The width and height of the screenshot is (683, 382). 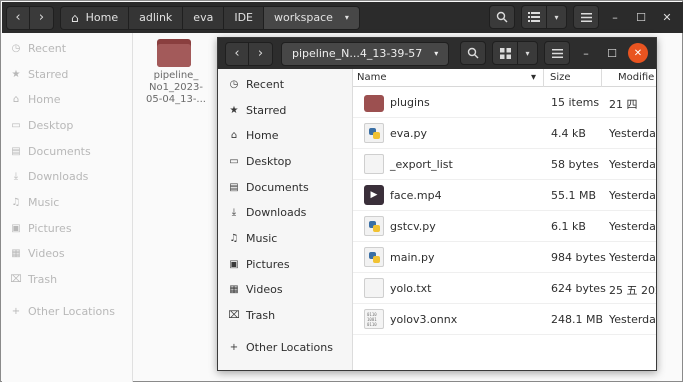 I want to click on sidebar-item-label: Other Locations, so click(x=71, y=311).